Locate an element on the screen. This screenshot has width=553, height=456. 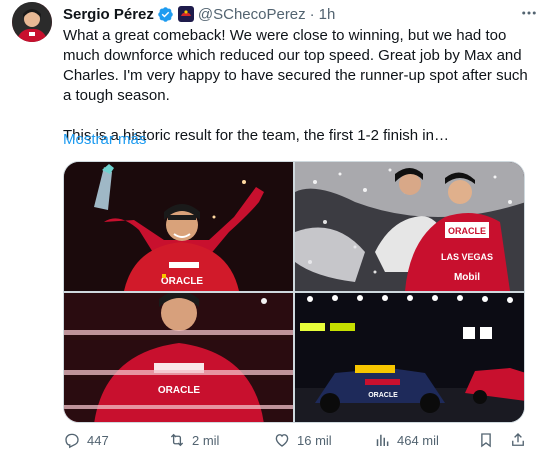
photo-2-sponsor-text-2: LAS VEGAS is located at coordinates (467, 257).